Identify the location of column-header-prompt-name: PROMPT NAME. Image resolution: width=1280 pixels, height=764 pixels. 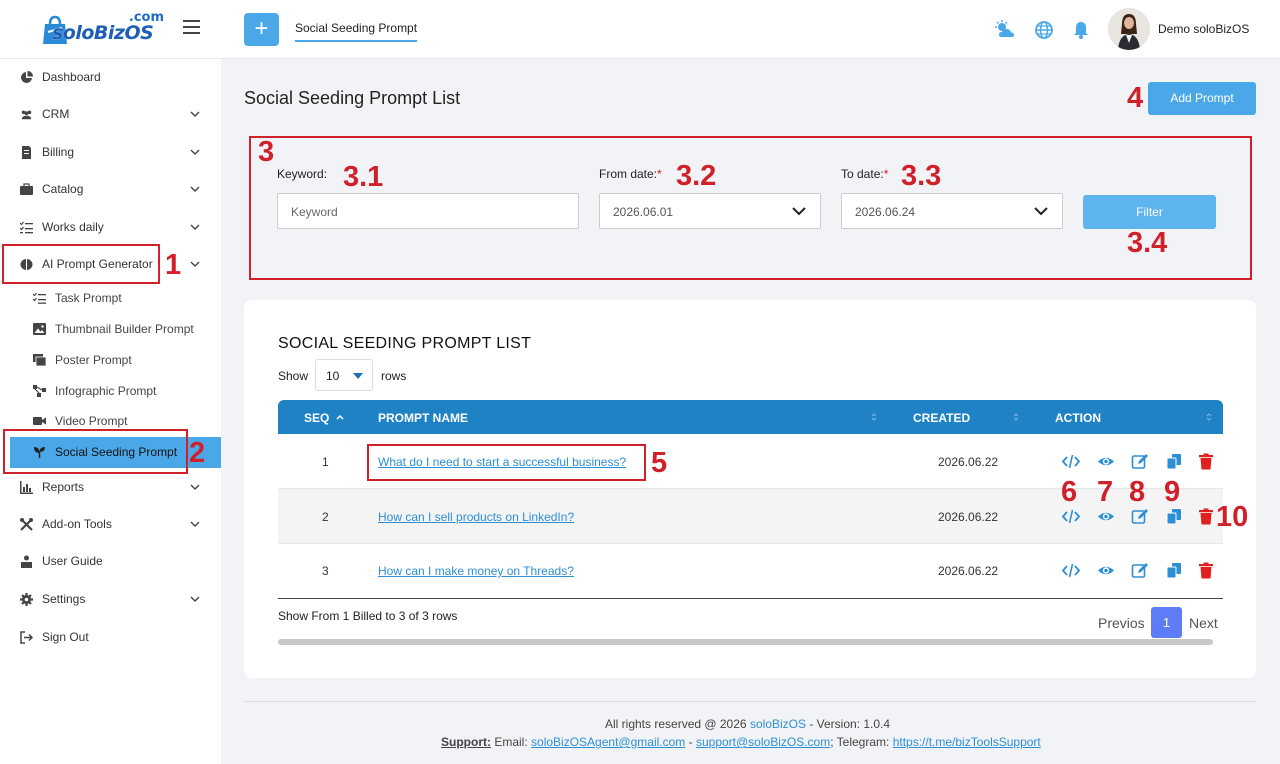
(423, 418).